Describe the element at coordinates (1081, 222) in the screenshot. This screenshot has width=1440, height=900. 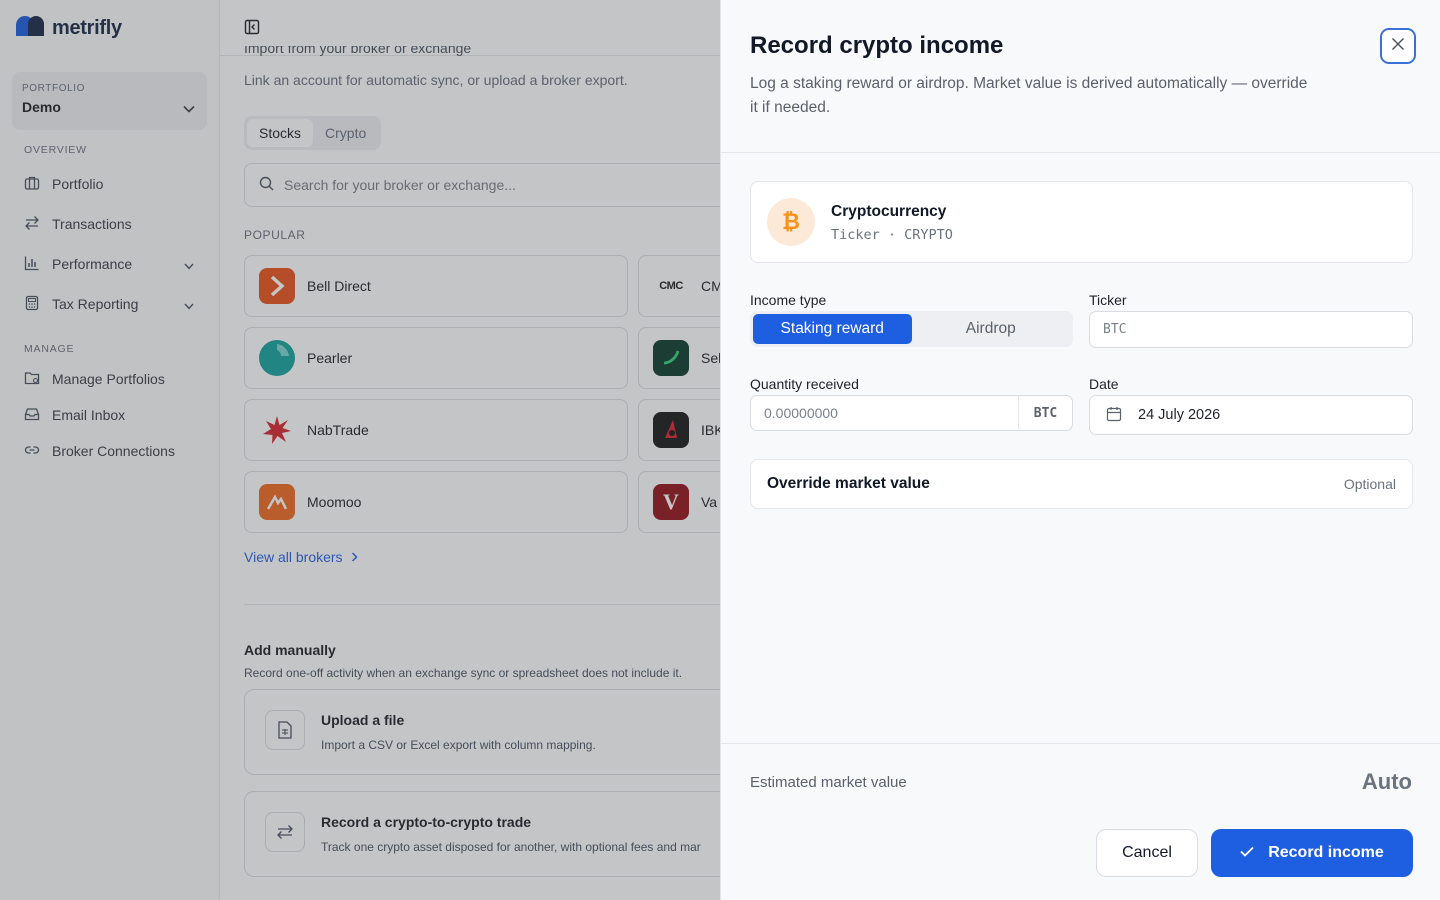
I see `asset-summary-card: ₿ Cryptocurrency Ticker · CRYPTO` at that location.